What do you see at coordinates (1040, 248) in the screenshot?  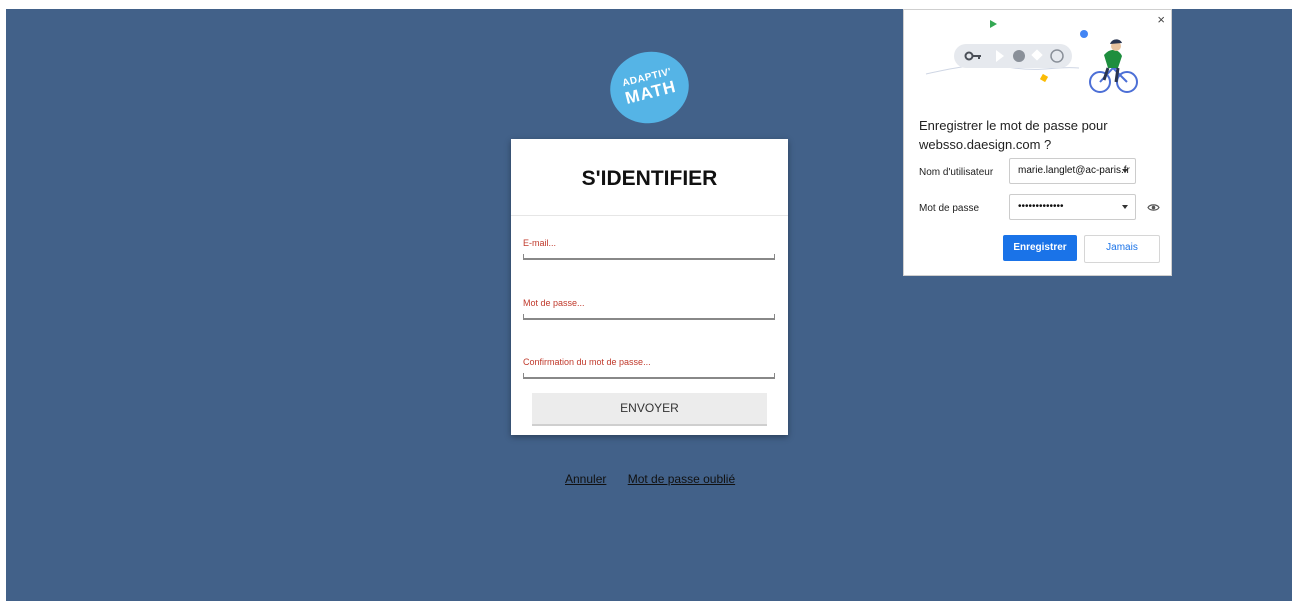 I see `save-password-button: Enregistrer` at bounding box center [1040, 248].